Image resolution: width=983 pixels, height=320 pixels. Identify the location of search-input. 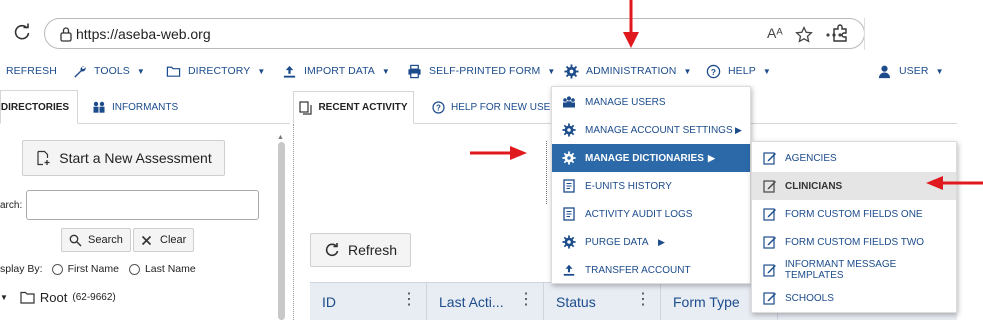
(142, 205).